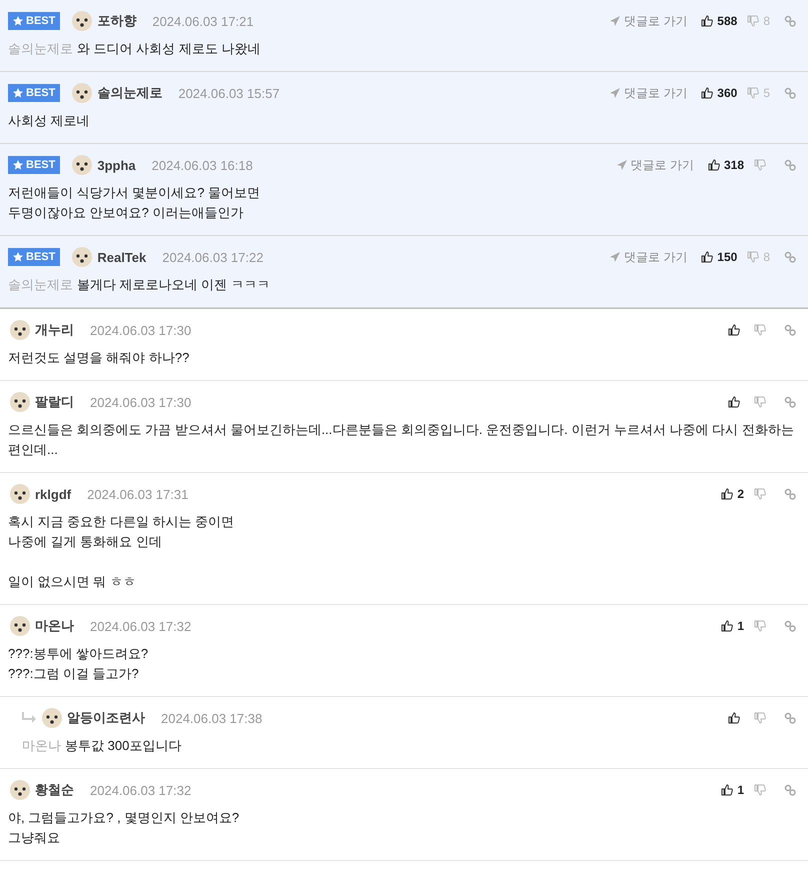 The width and height of the screenshot is (808, 871). Describe the element at coordinates (727, 93) in the screenshot. I see `like-count: 360` at that location.